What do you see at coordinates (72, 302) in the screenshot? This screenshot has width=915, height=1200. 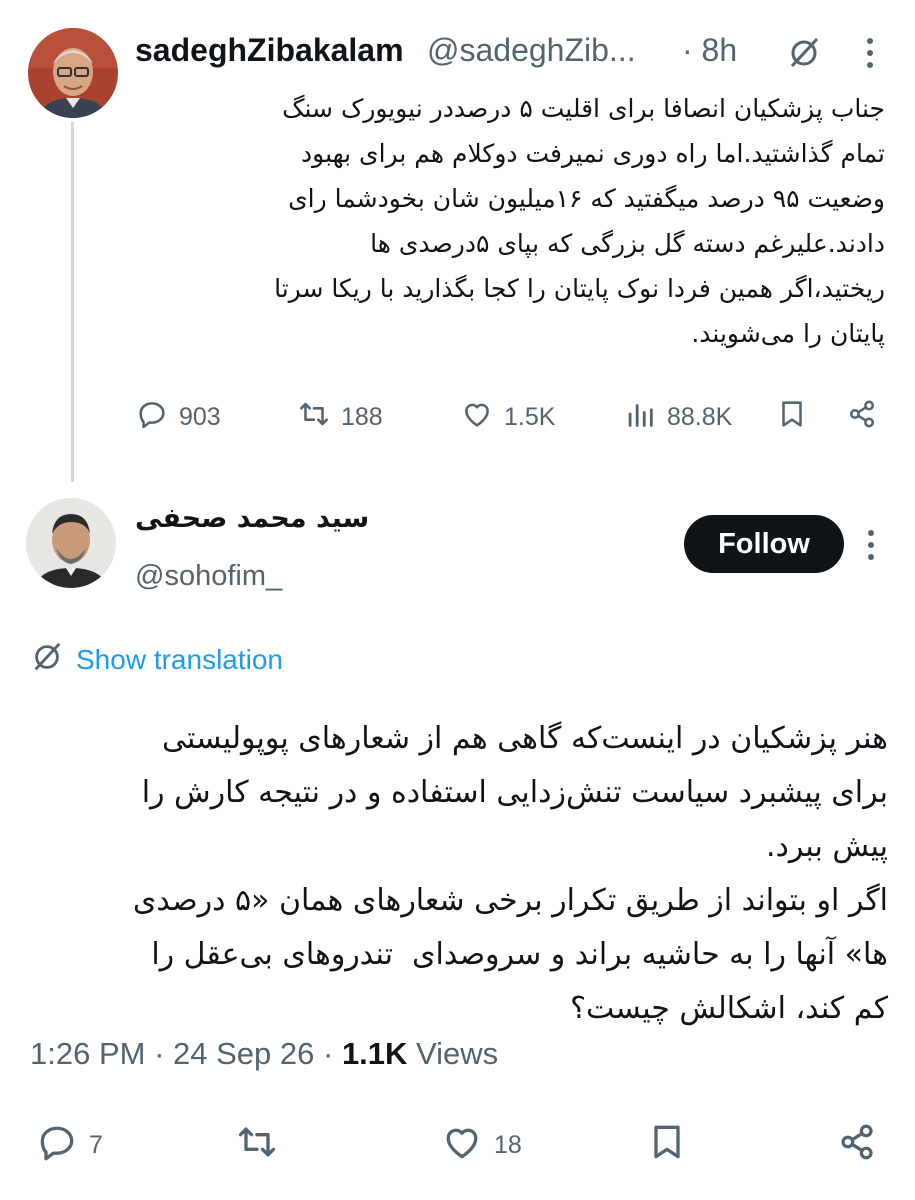 I see `thread-line` at bounding box center [72, 302].